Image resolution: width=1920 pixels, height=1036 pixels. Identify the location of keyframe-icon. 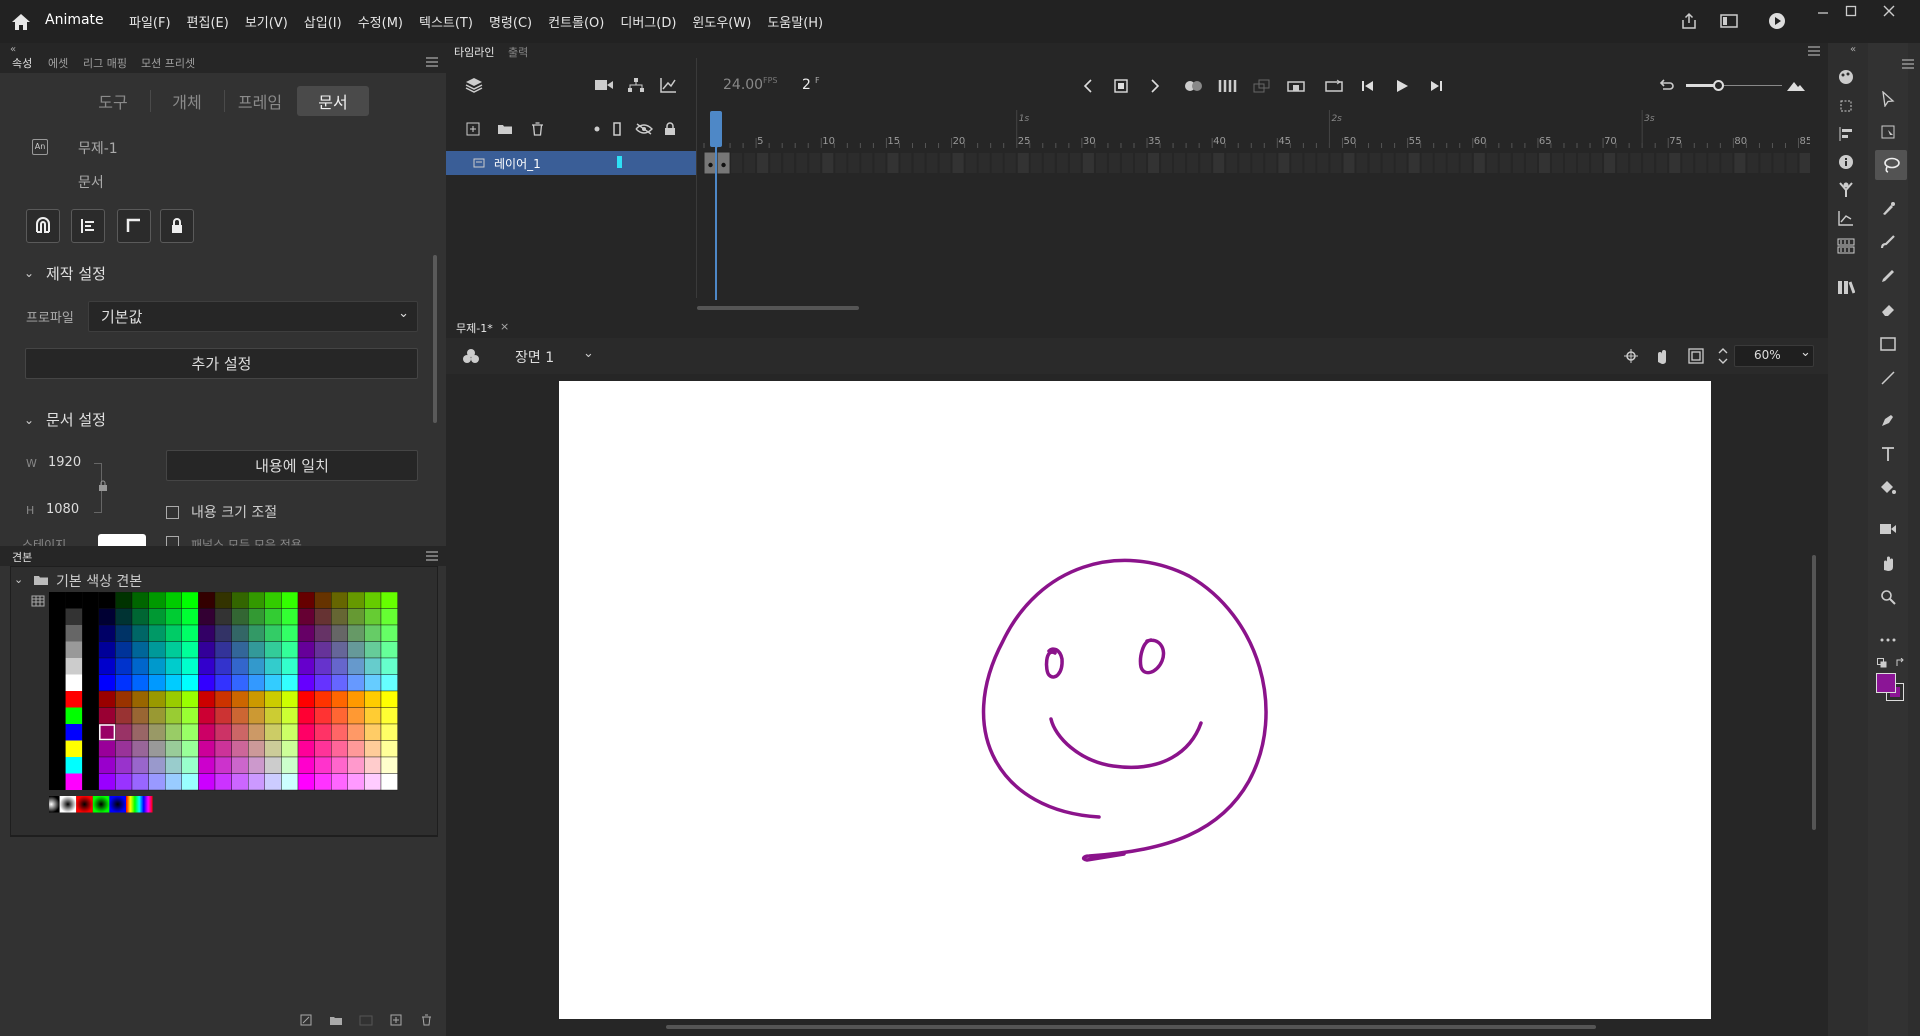
(1121, 86).